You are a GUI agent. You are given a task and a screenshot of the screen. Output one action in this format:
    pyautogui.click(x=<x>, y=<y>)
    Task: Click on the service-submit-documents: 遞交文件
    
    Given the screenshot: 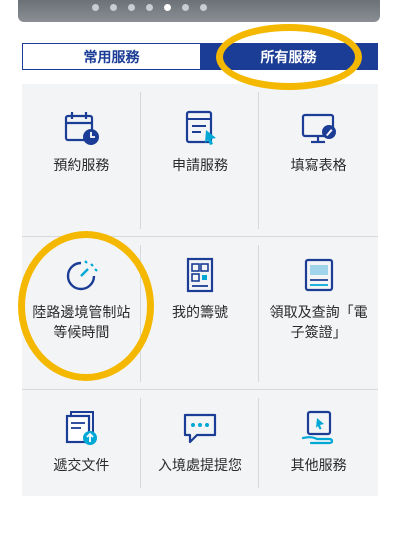 What is the action you would take?
    pyautogui.click(x=81, y=443)
    